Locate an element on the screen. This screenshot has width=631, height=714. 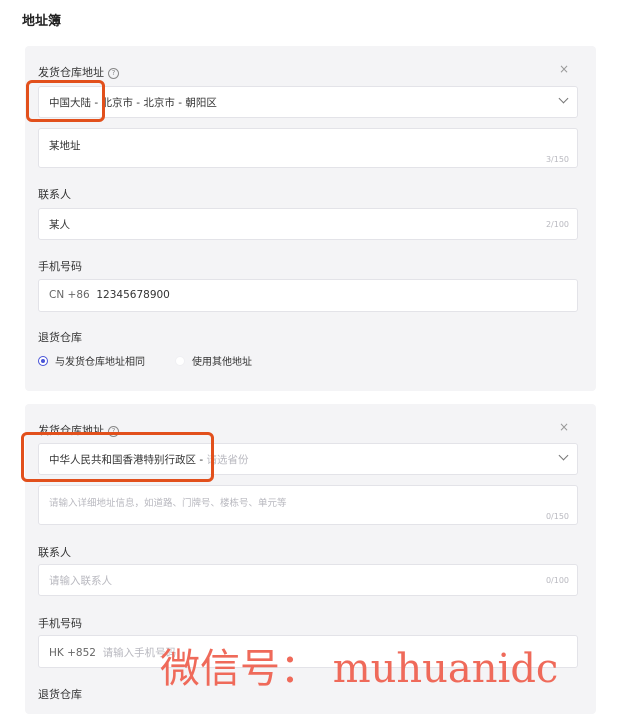
warehouse-address-label: 发货仓库地址? is located at coordinates (78, 72).